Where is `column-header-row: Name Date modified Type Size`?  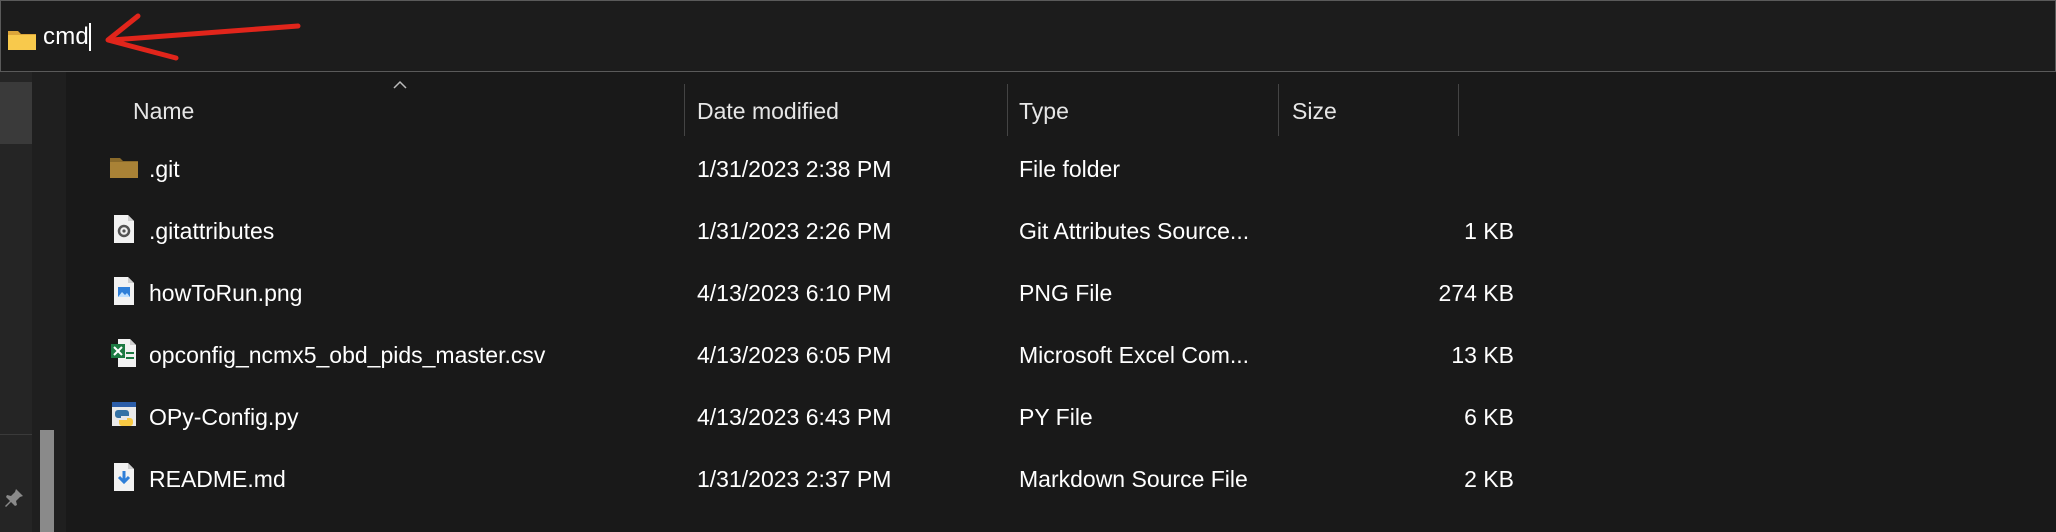
column-header-row: Name Date modified Type Size is located at coordinates (762, 104).